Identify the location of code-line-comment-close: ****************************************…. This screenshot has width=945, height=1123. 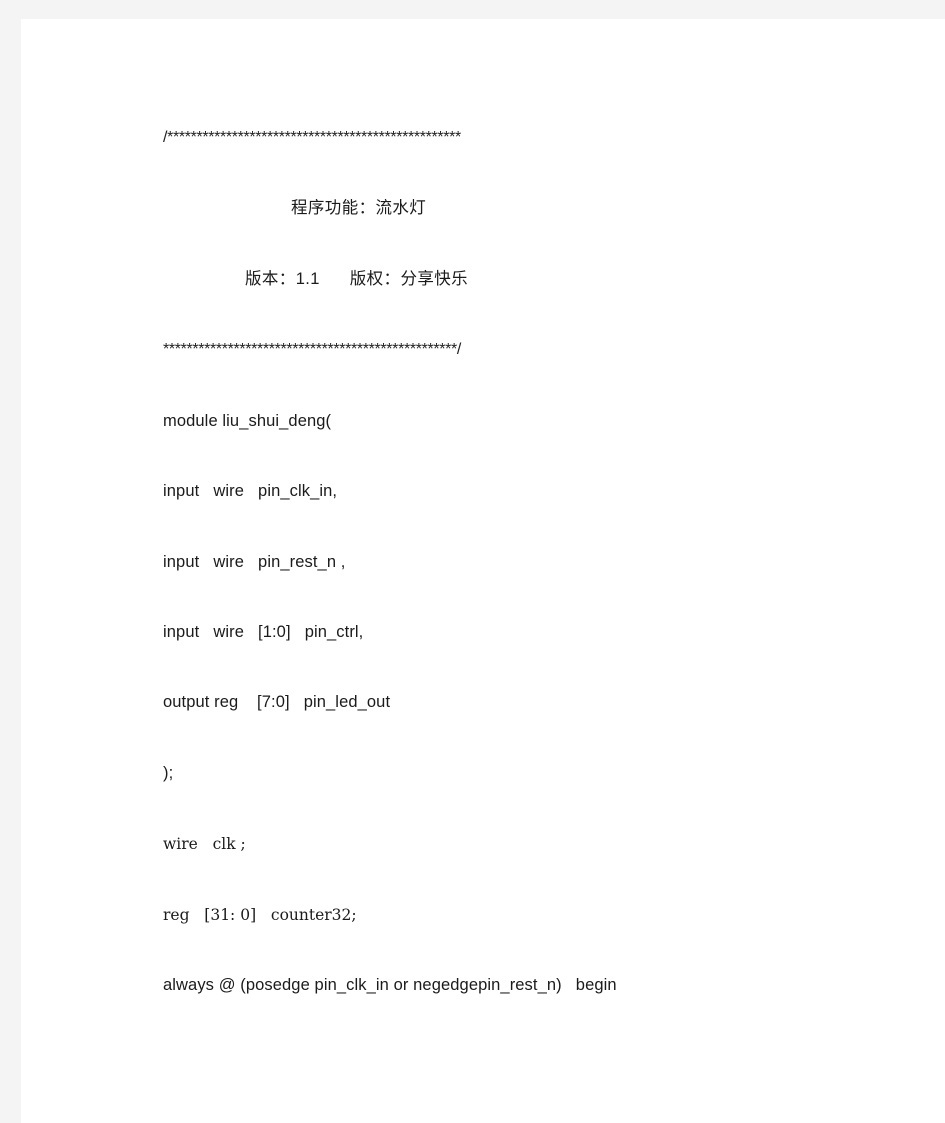
(312, 349).